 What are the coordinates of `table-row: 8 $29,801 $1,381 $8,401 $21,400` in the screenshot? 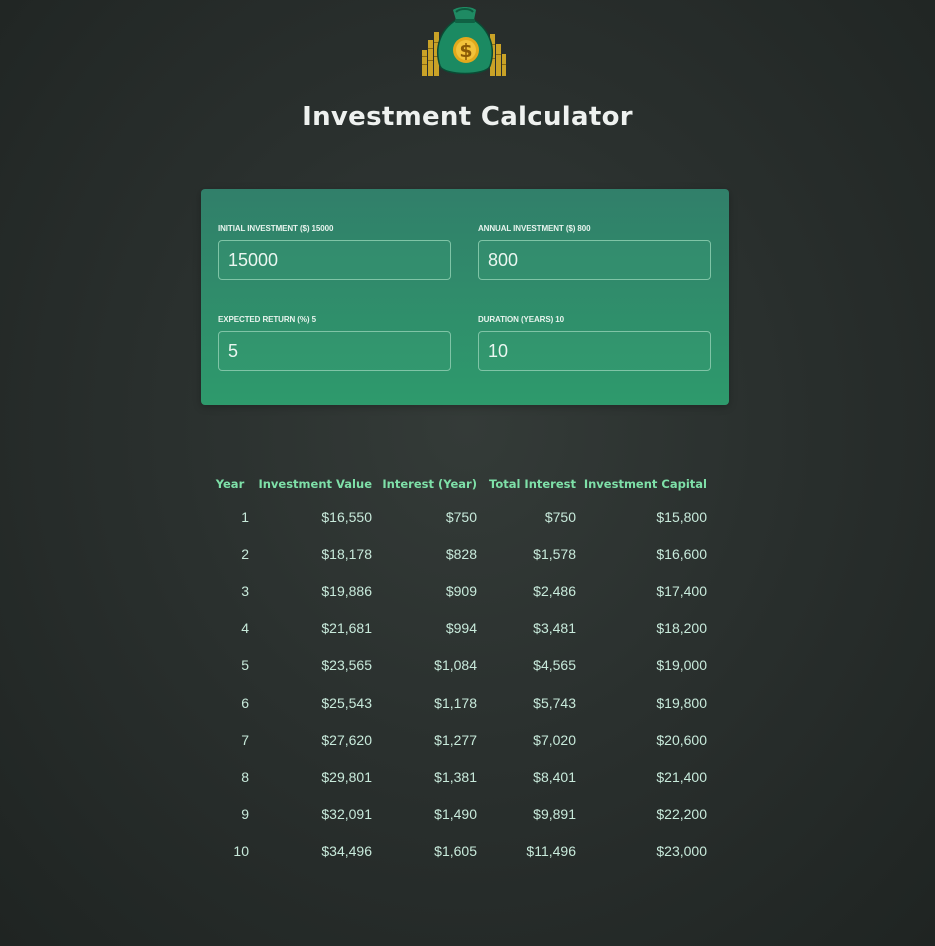 It's located at (459, 776).